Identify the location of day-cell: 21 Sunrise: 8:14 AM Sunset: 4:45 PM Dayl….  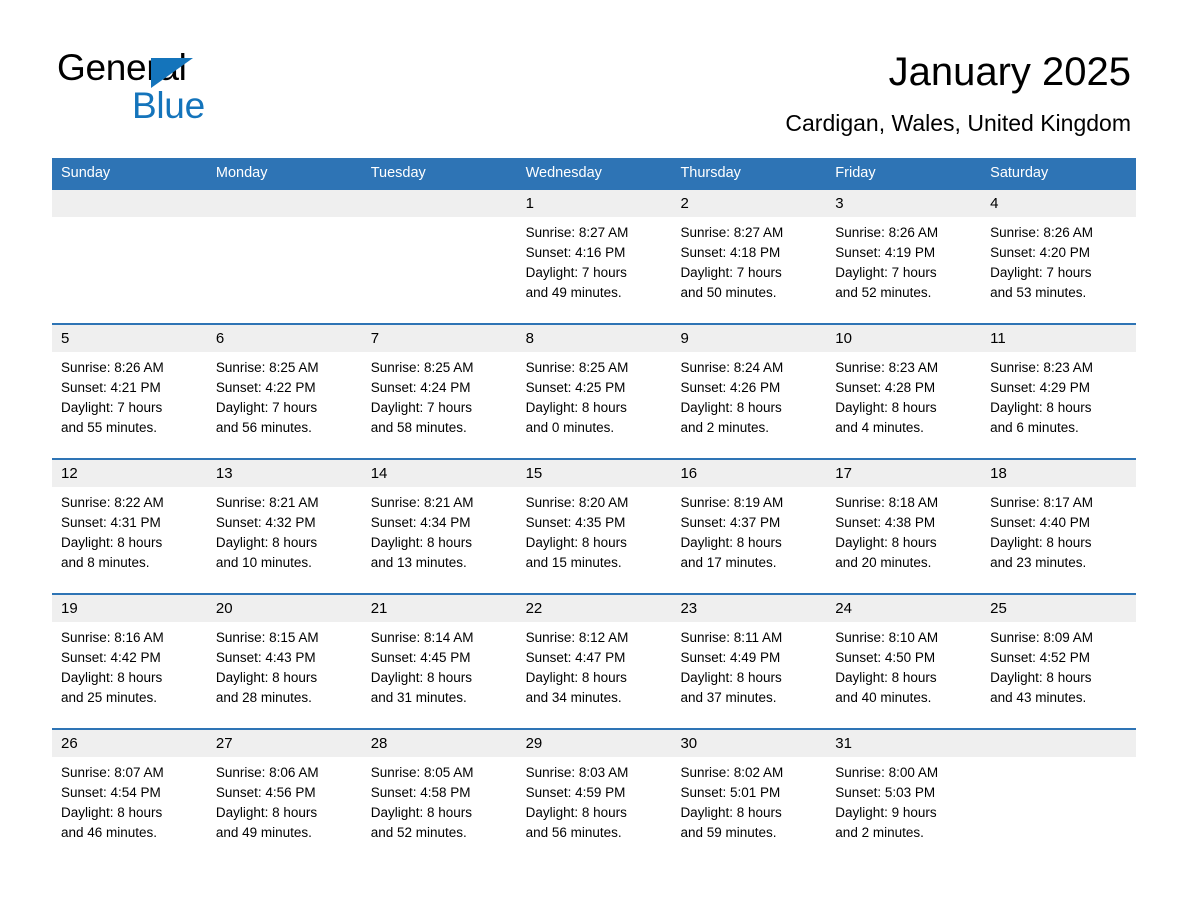
(439, 661).